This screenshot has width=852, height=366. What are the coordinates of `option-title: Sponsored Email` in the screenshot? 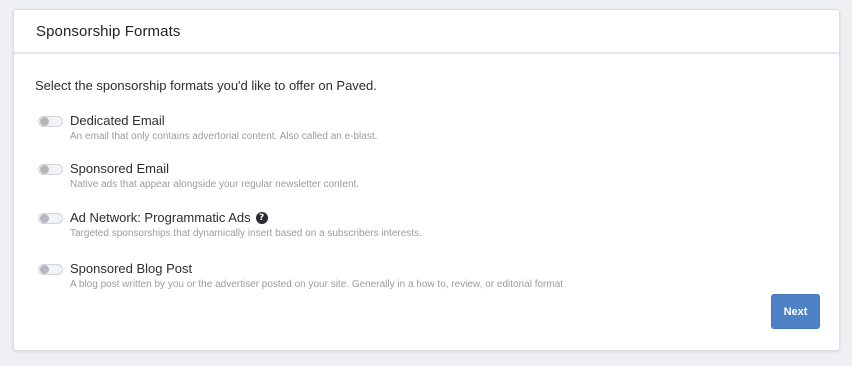 It's located at (119, 168).